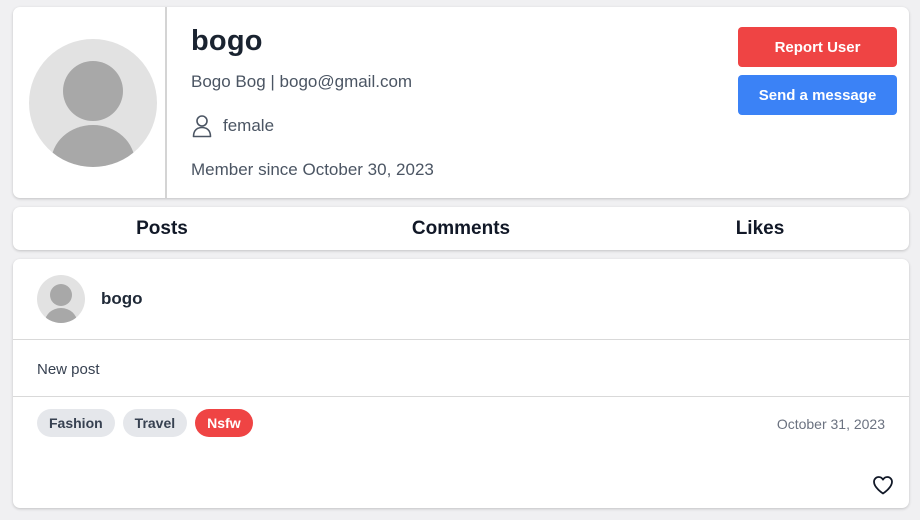 The image size is (920, 520). I want to click on tab-comments: Comments, so click(461, 228).